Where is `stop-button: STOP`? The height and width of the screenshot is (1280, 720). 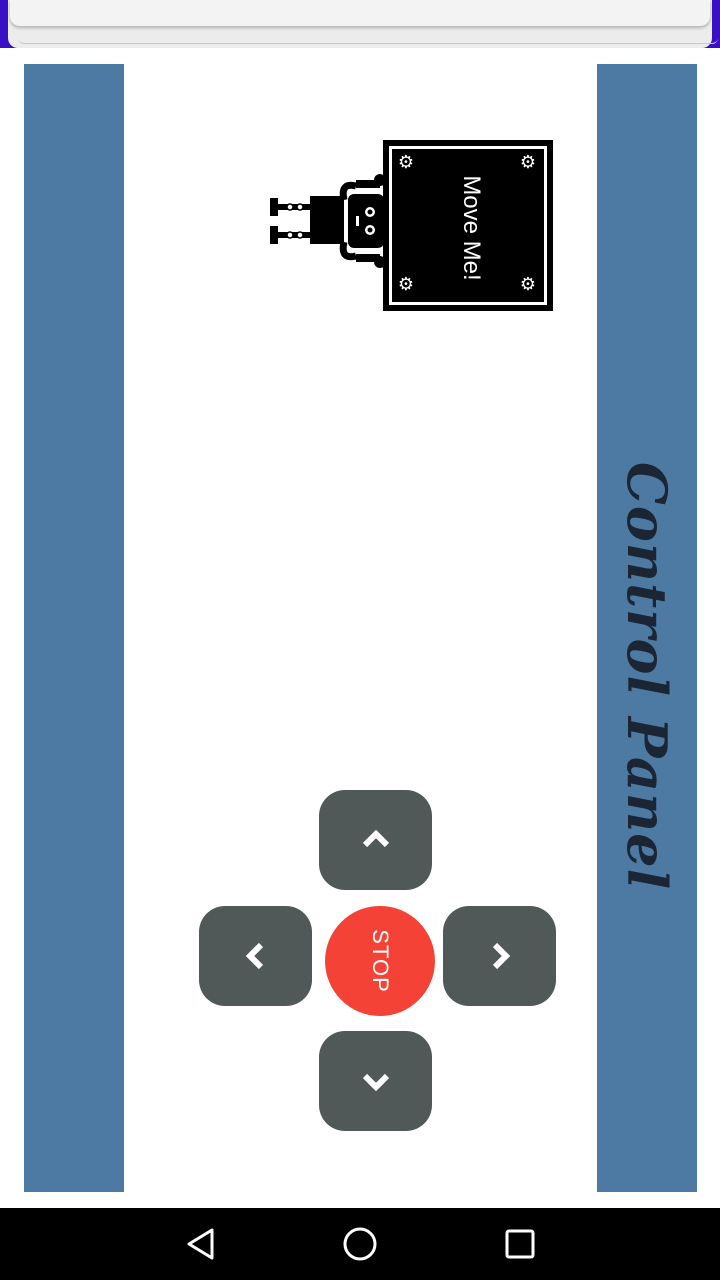
stop-button: STOP is located at coordinates (380, 961).